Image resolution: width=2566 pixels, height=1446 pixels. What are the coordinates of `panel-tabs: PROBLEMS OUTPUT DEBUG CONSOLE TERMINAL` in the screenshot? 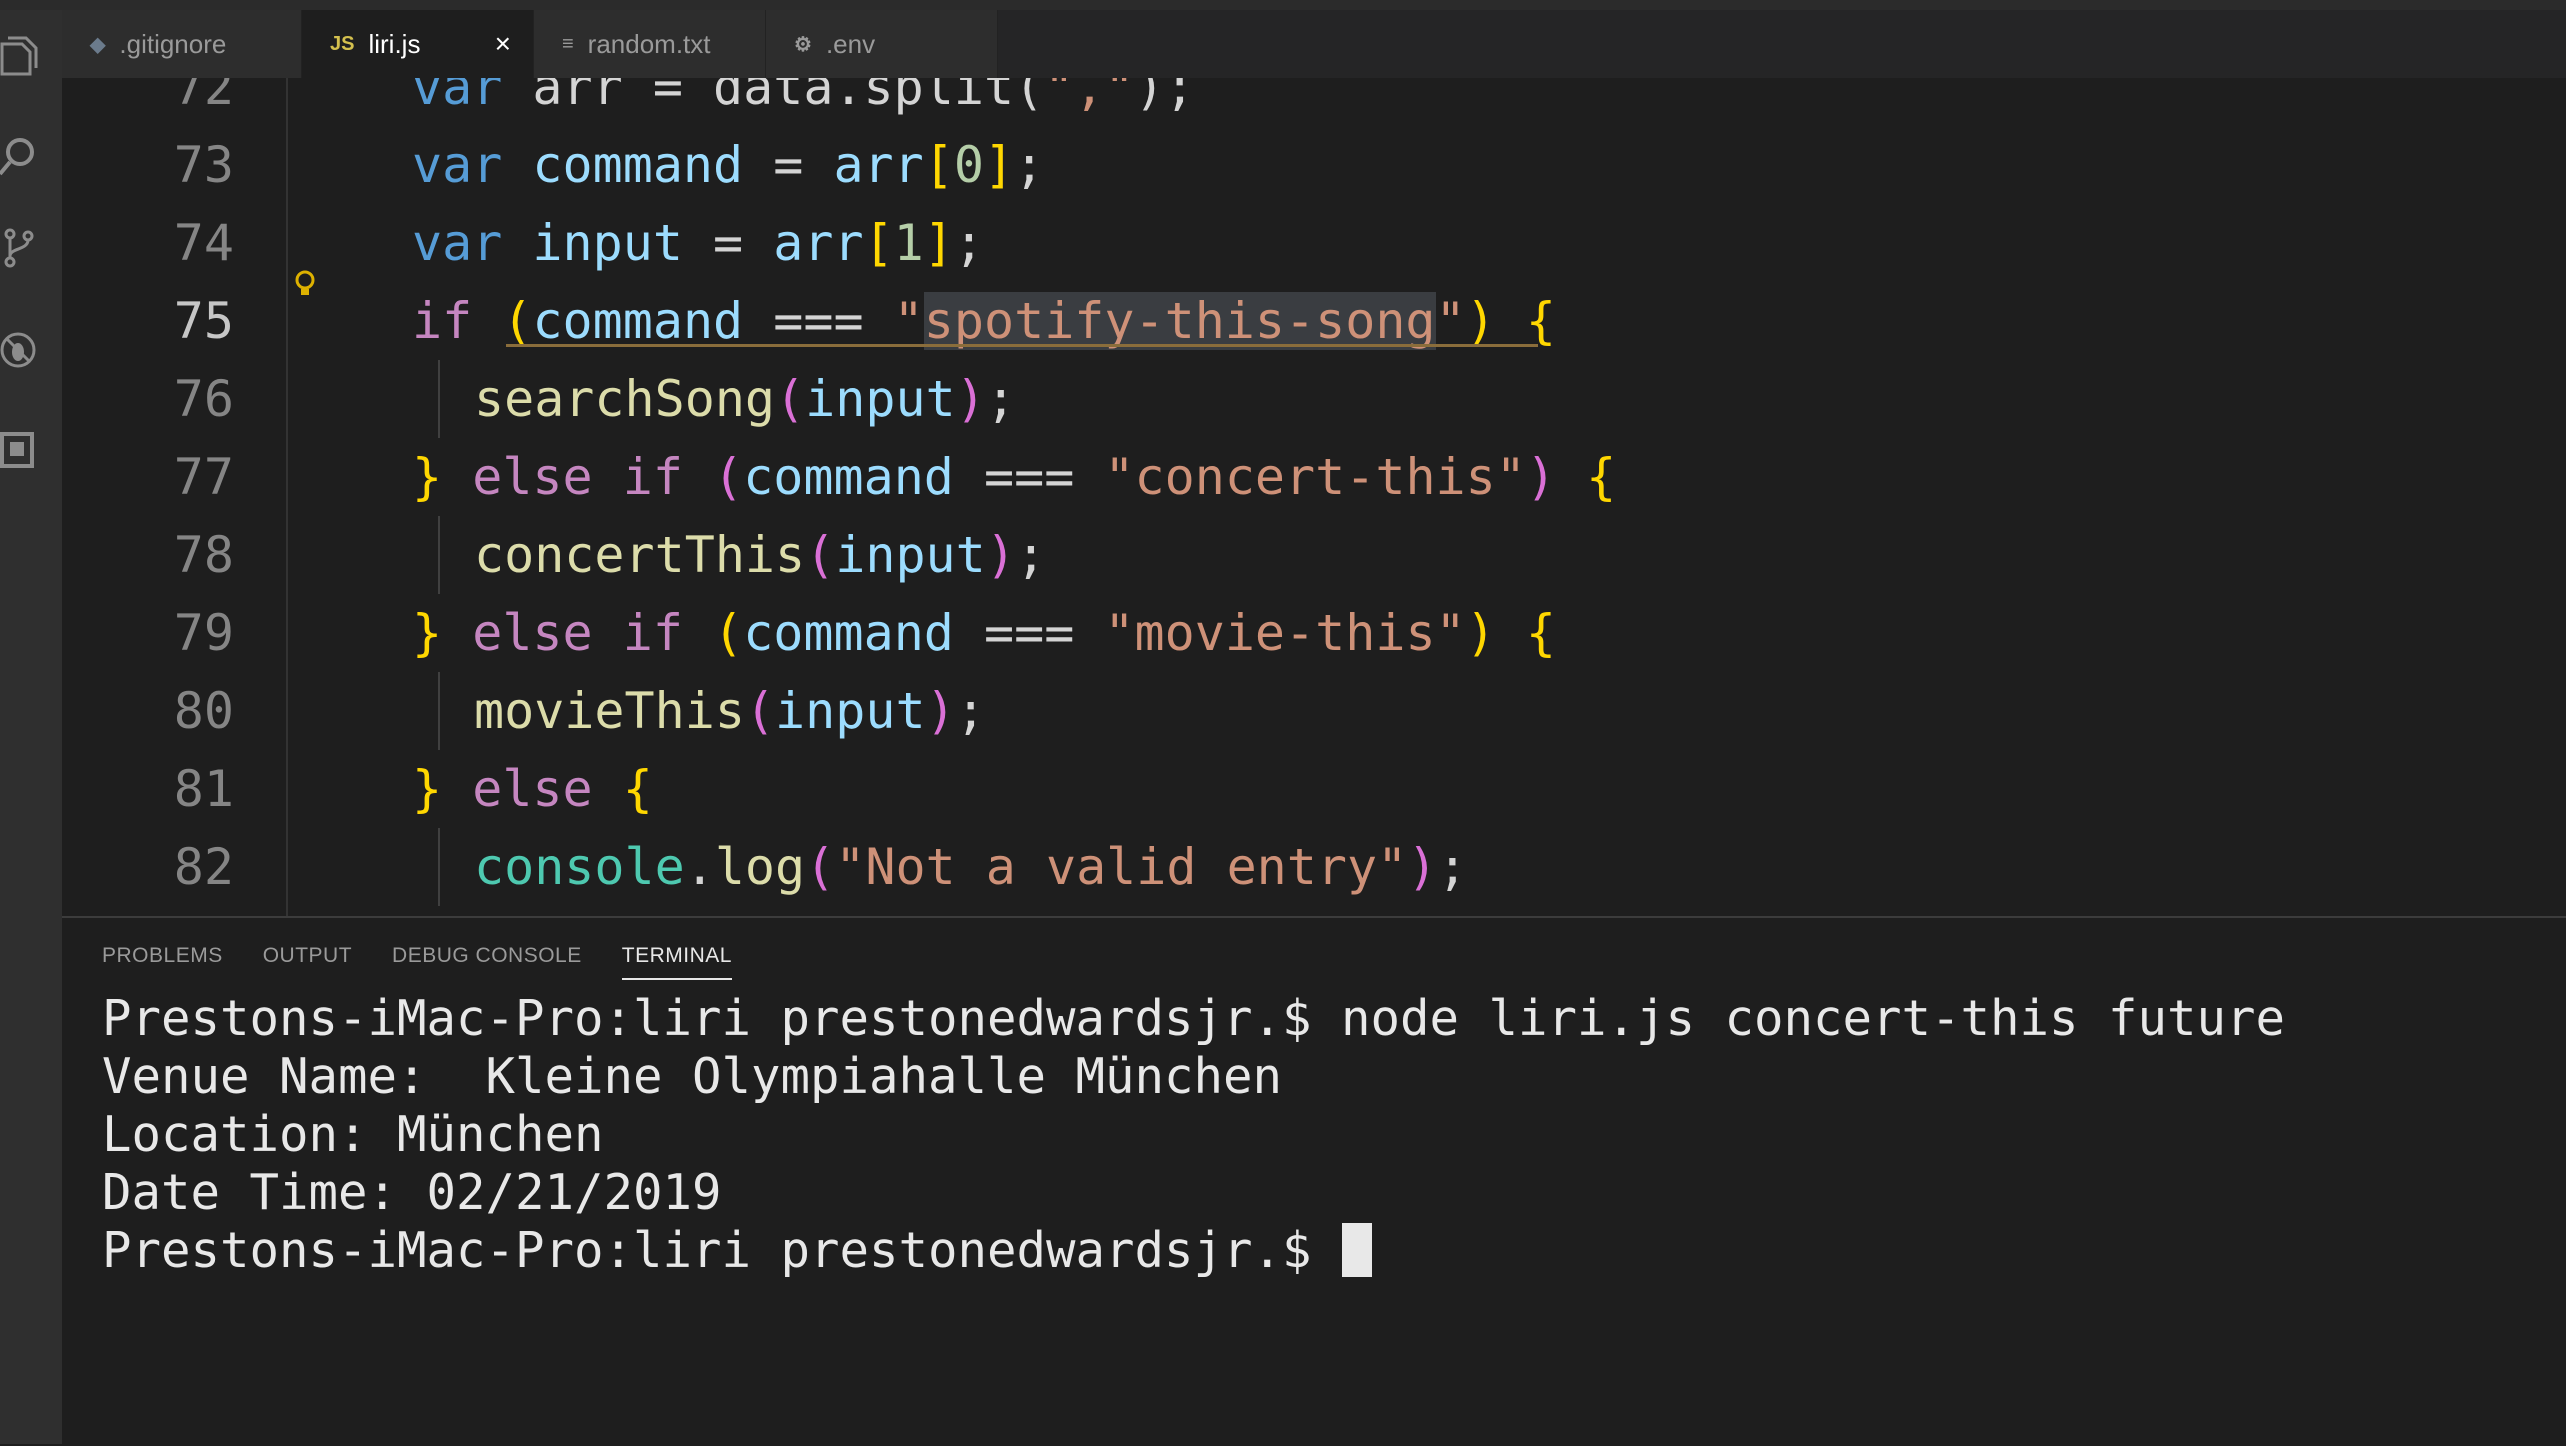 It's located at (437, 960).